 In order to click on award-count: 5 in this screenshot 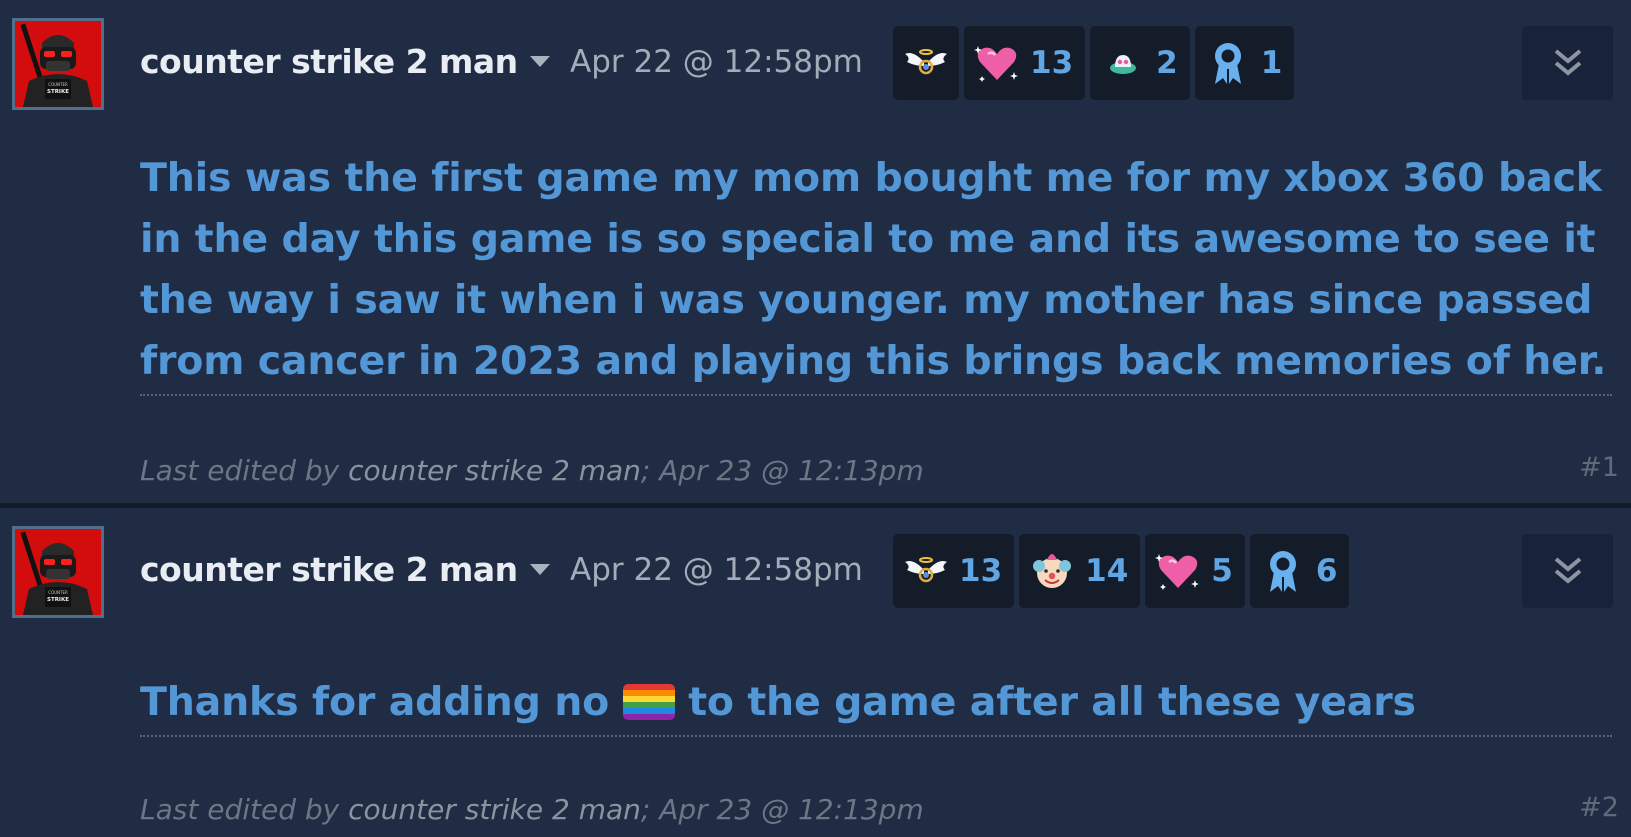, I will do `click(1222, 571)`.